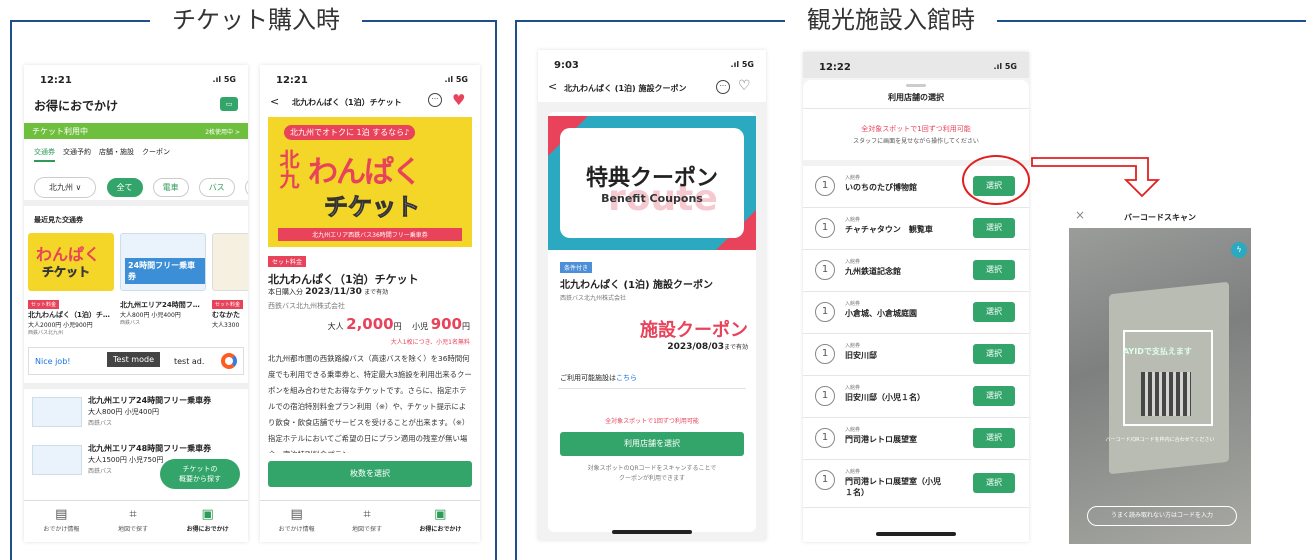  What do you see at coordinates (46, 333) in the screenshot?
I see `card-company: 西鉄バス北九州` at bounding box center [46, 333].